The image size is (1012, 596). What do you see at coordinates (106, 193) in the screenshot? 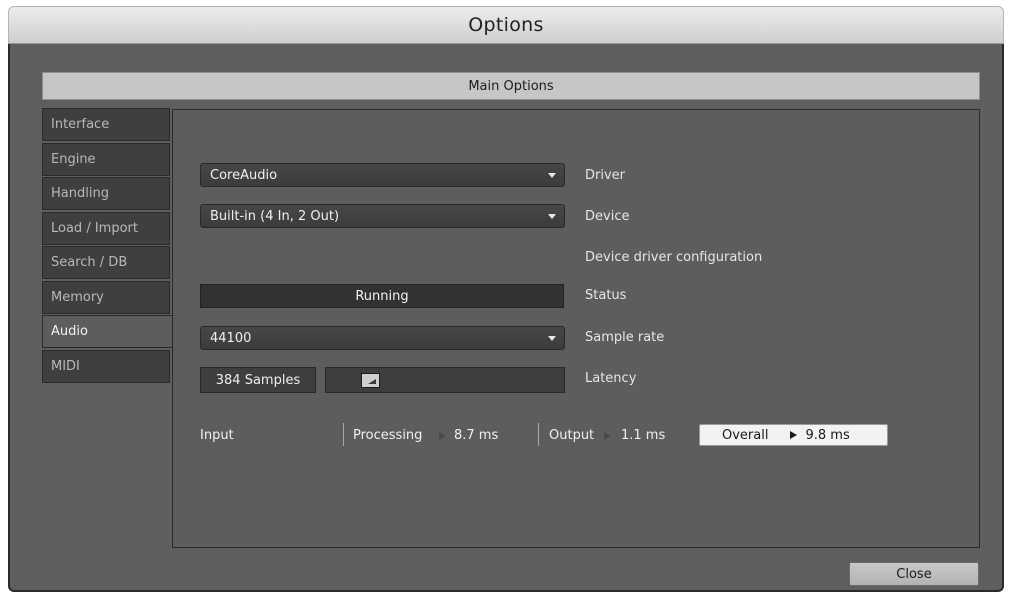
I see `tab-handling: Handling` at bounding box center [106, 193].